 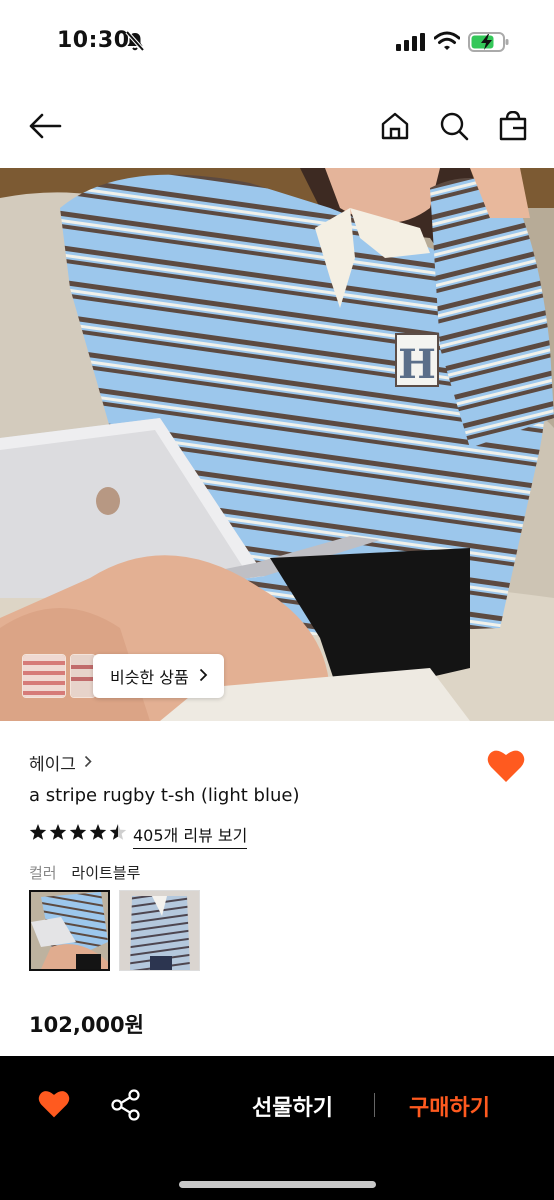 I want to click on battery-charging-icon, so click(x=489, y=44).